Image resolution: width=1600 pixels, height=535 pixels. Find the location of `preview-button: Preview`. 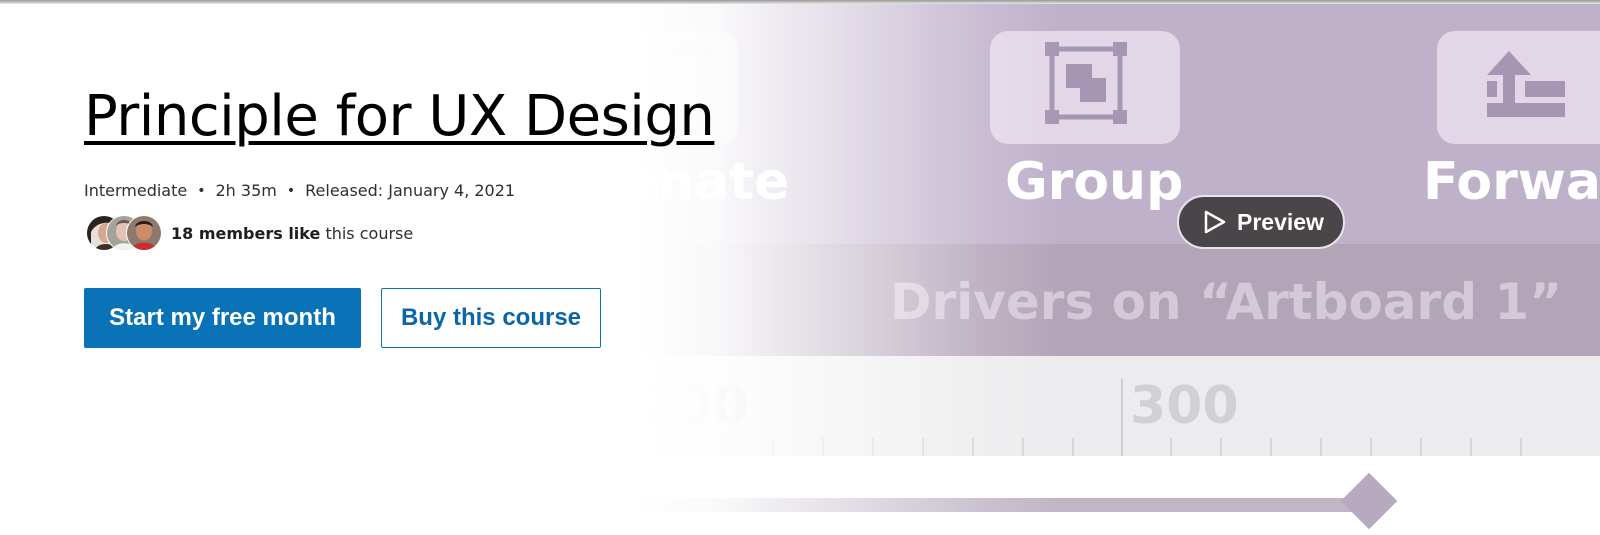

preview-button: Preview is located at coordinates (1261, 222).